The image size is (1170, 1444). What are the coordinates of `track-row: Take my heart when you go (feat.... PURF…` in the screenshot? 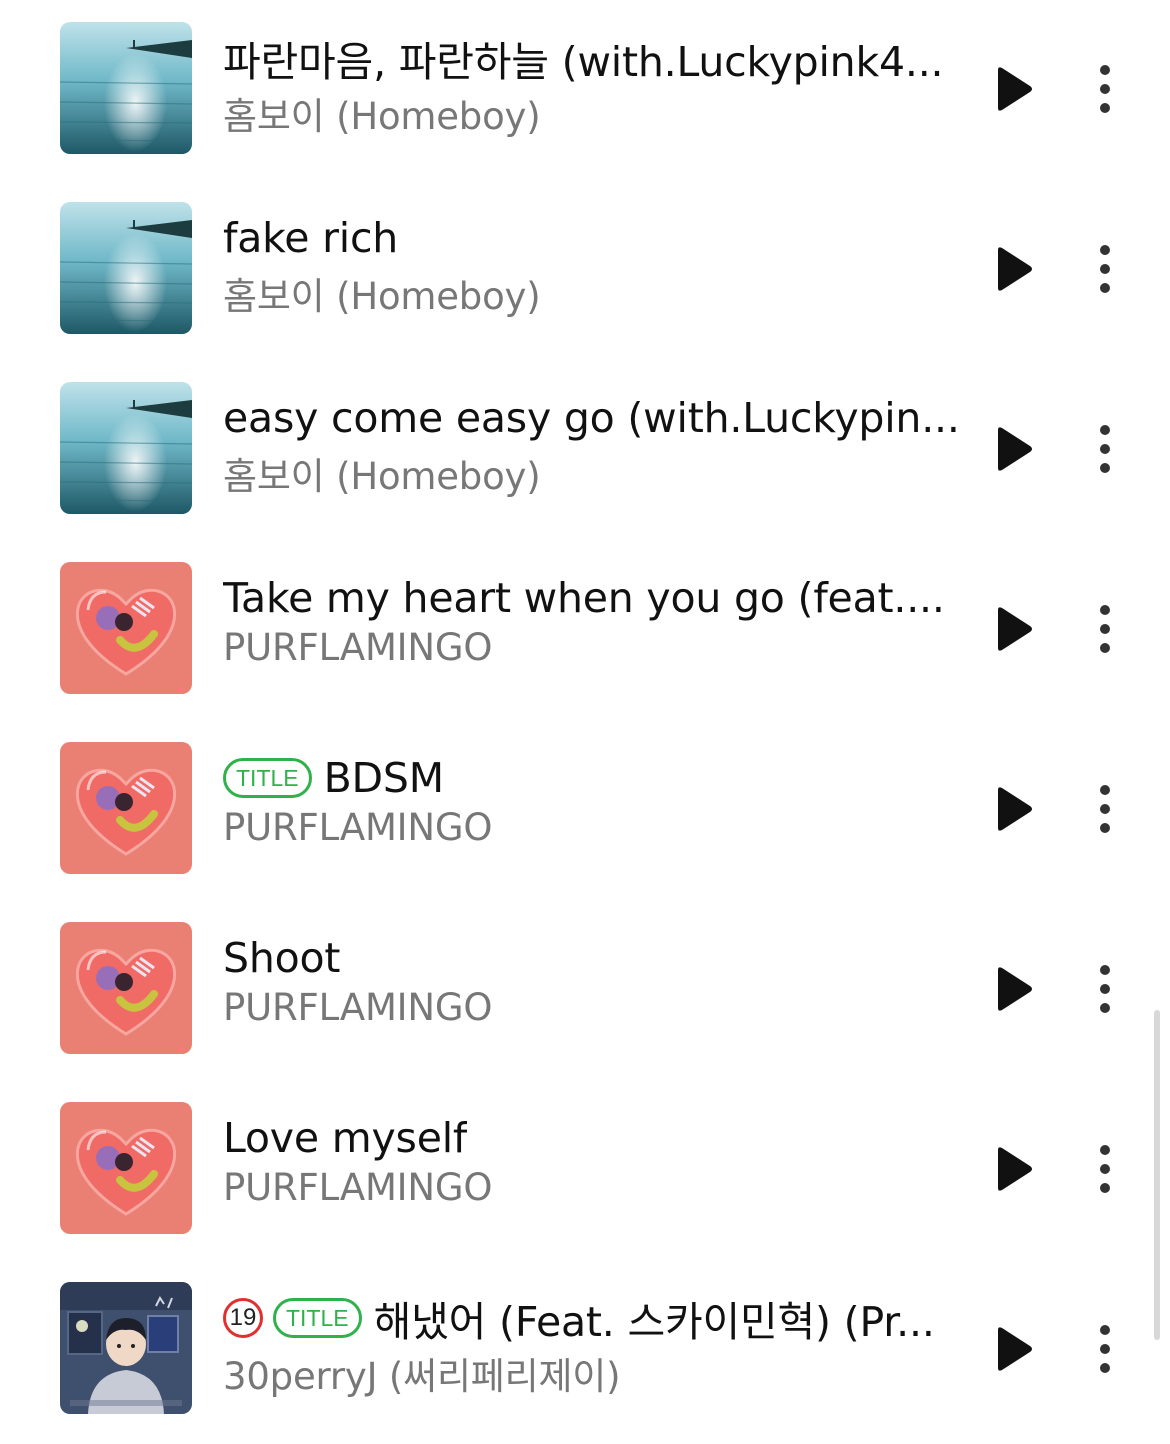 It's located at (585, 628).